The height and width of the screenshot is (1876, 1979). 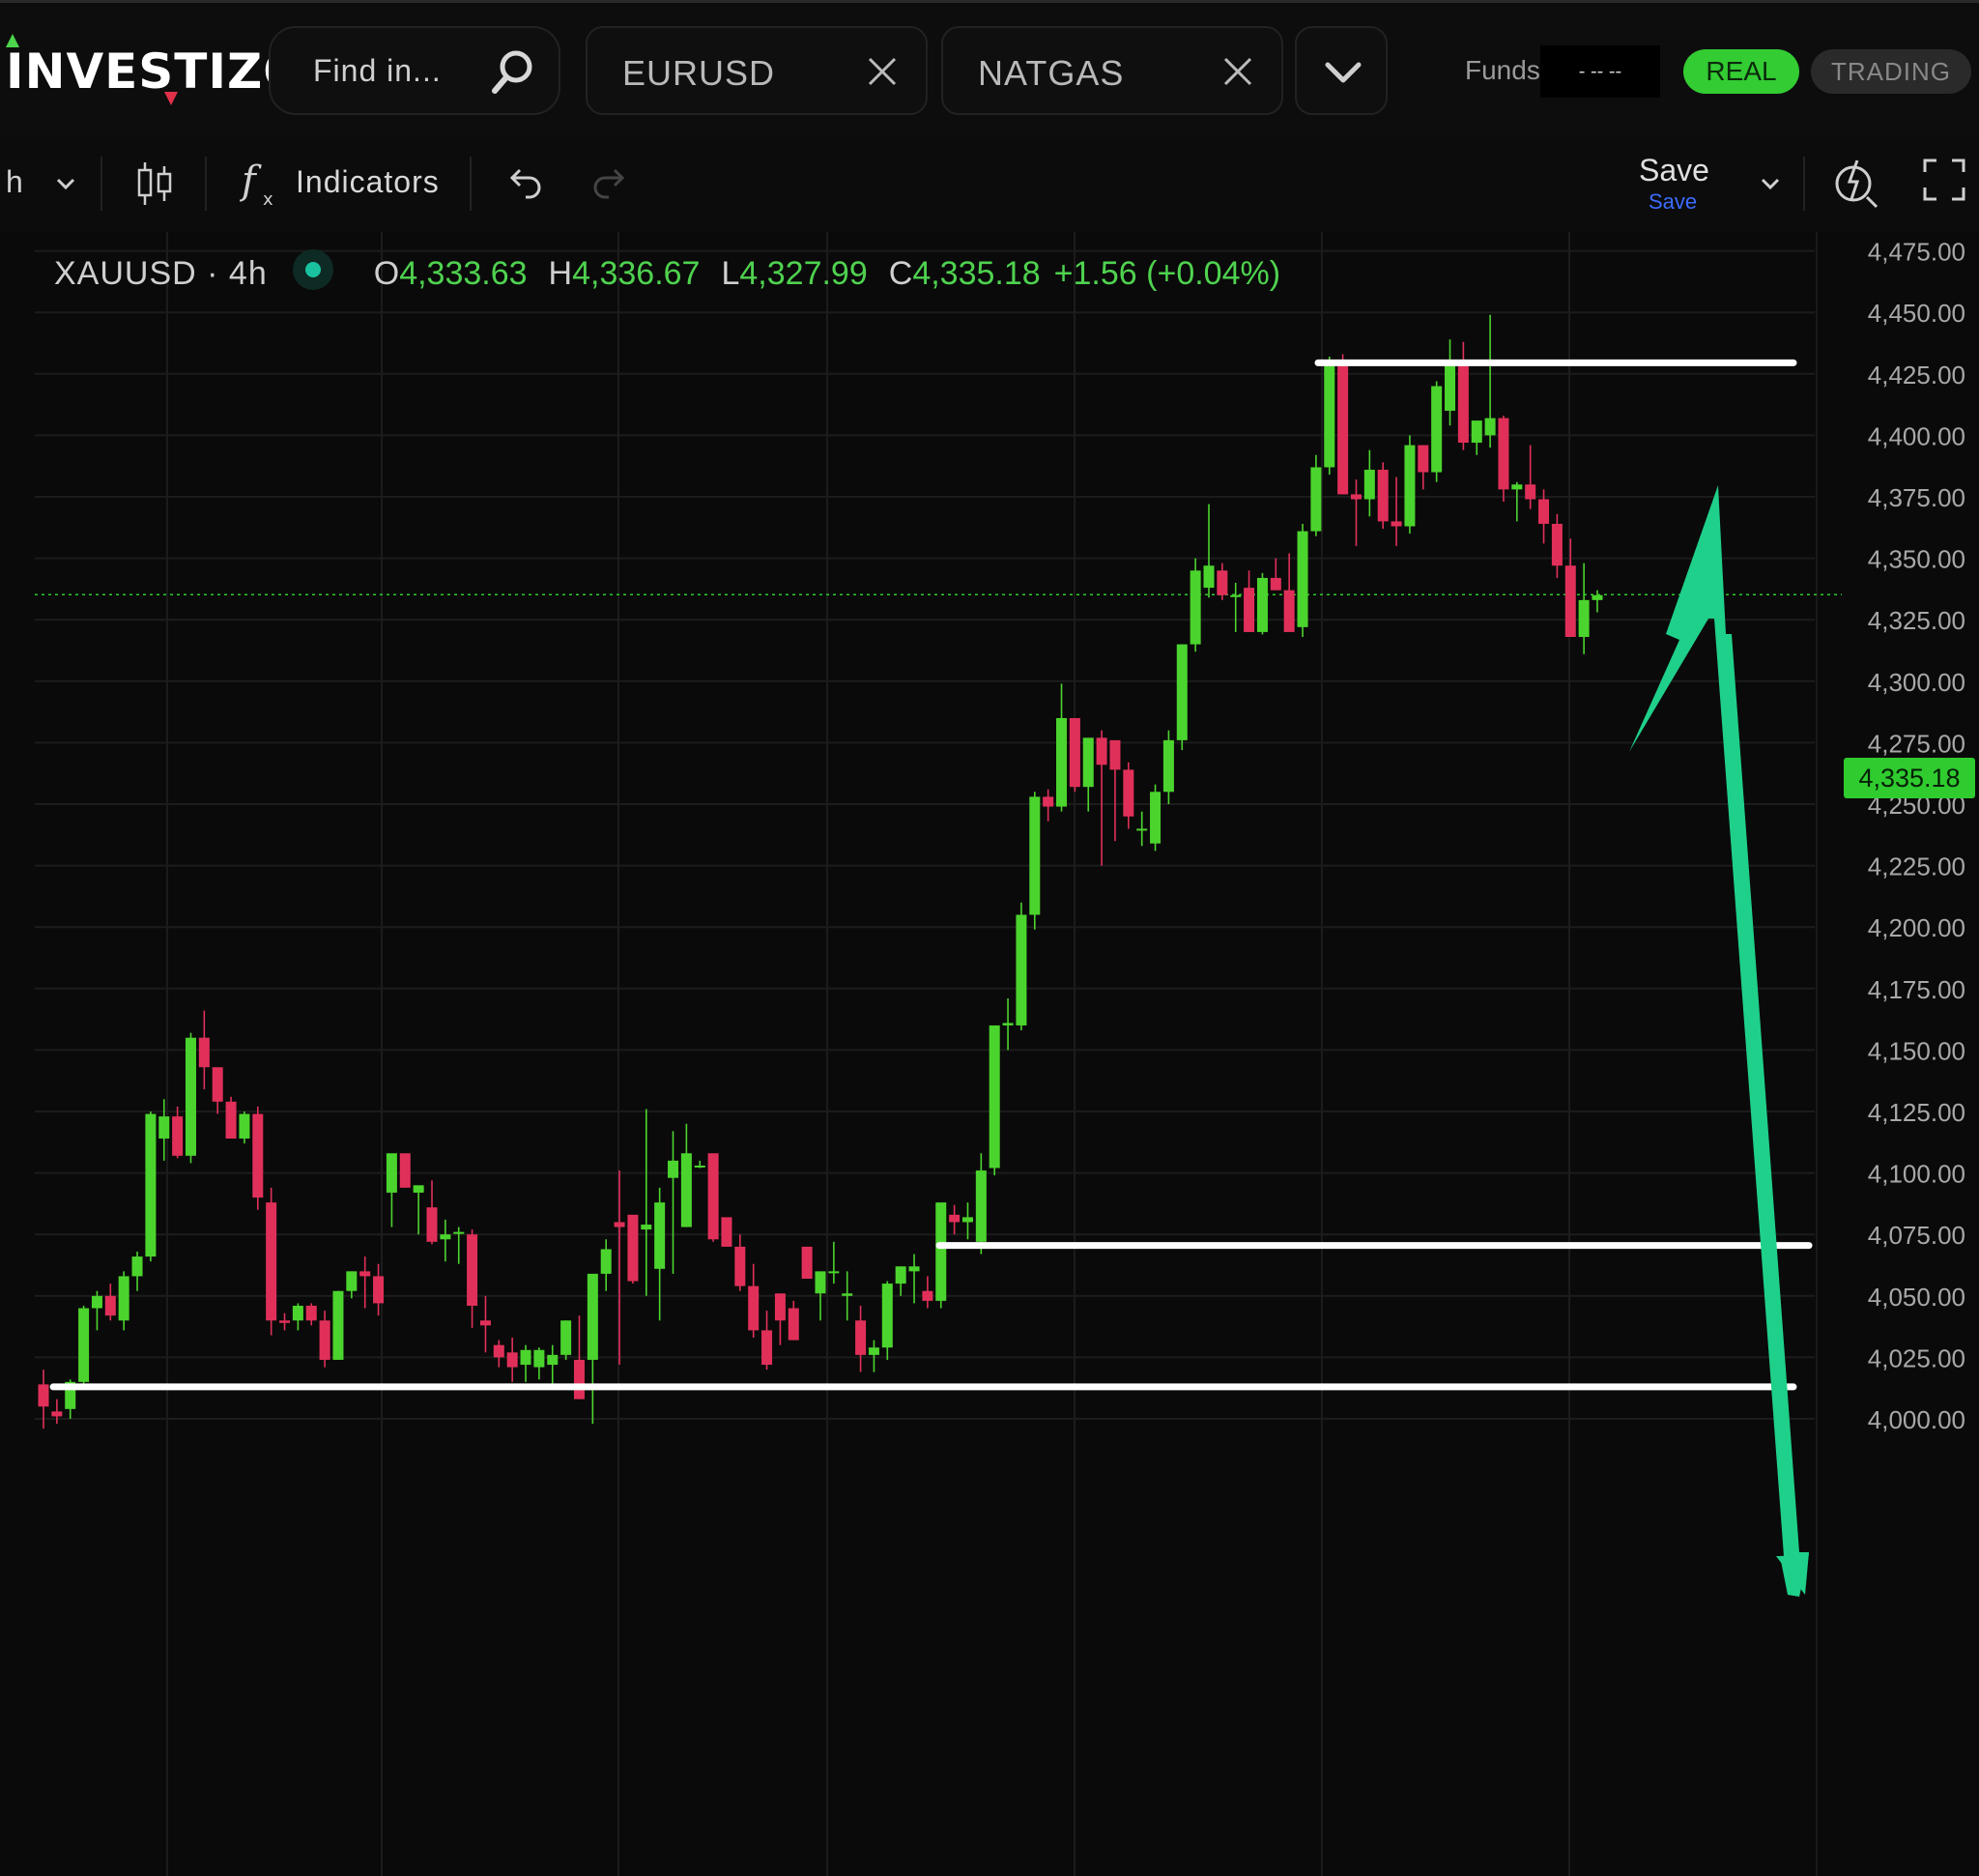 I want to click on tab-natgas: NATGAS, so click(x=1112, y=71).